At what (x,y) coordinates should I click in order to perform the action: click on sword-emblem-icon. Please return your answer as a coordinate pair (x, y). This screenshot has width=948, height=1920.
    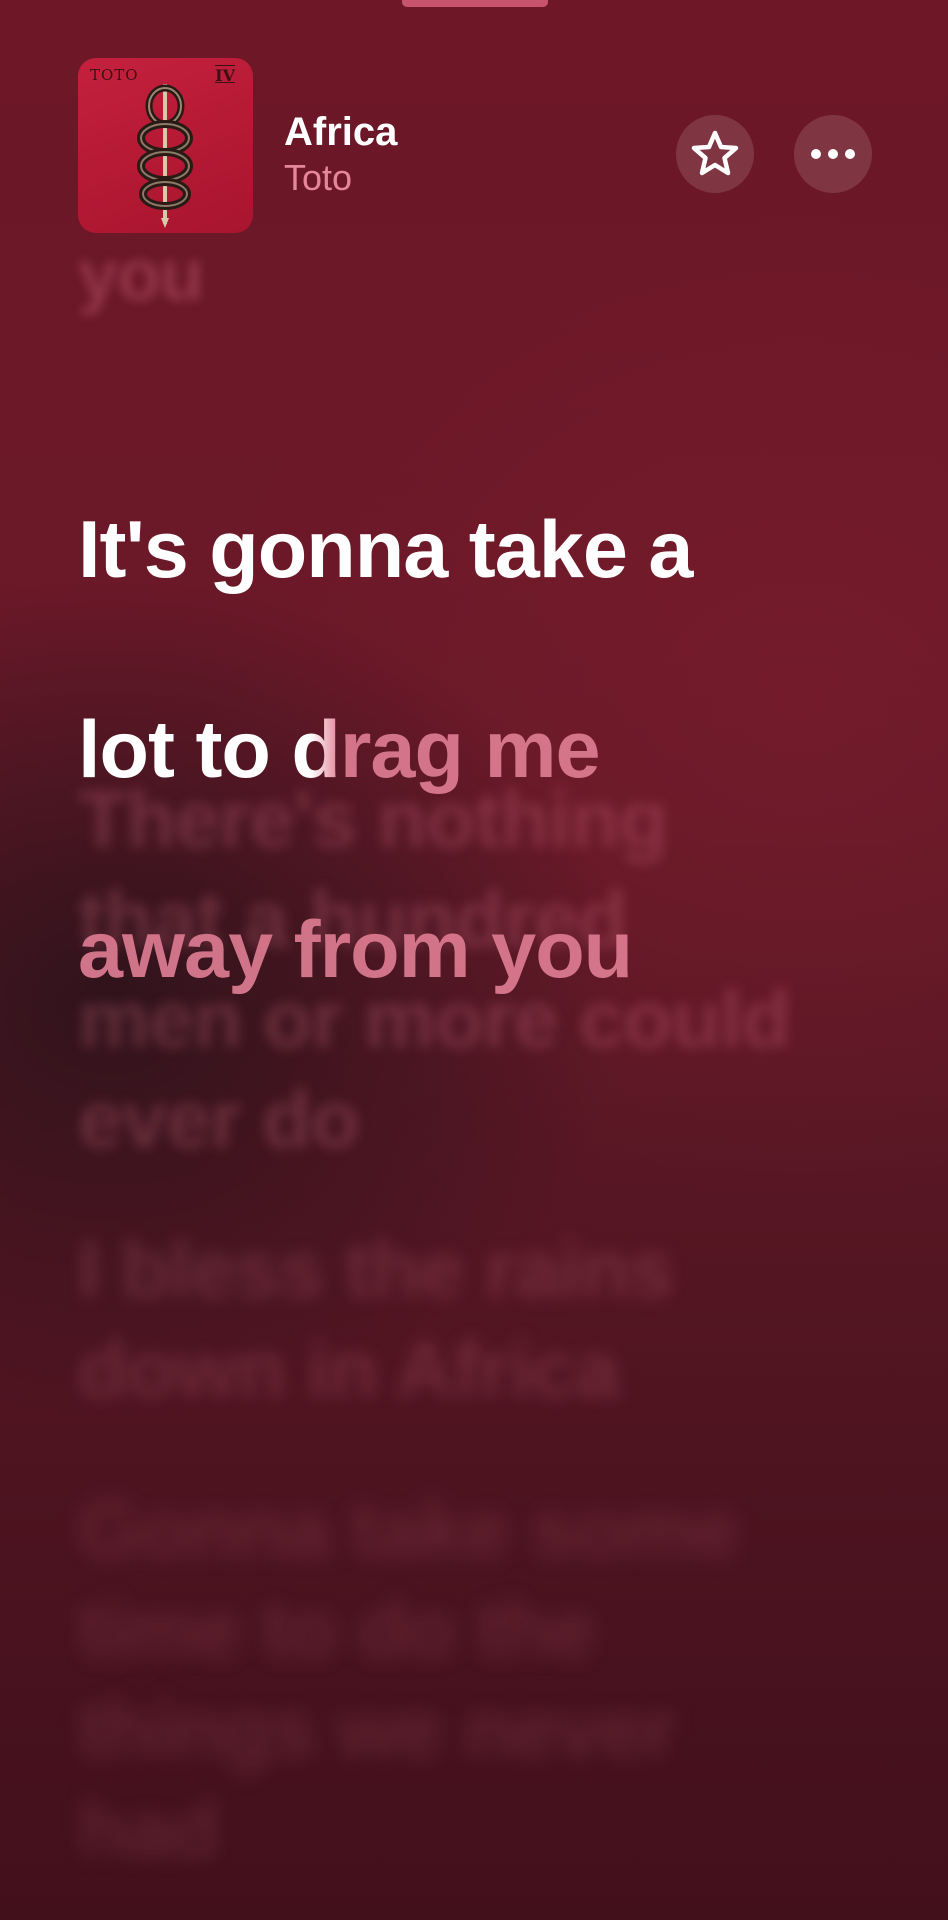
    Looking at the image, I should click on (165, 156).